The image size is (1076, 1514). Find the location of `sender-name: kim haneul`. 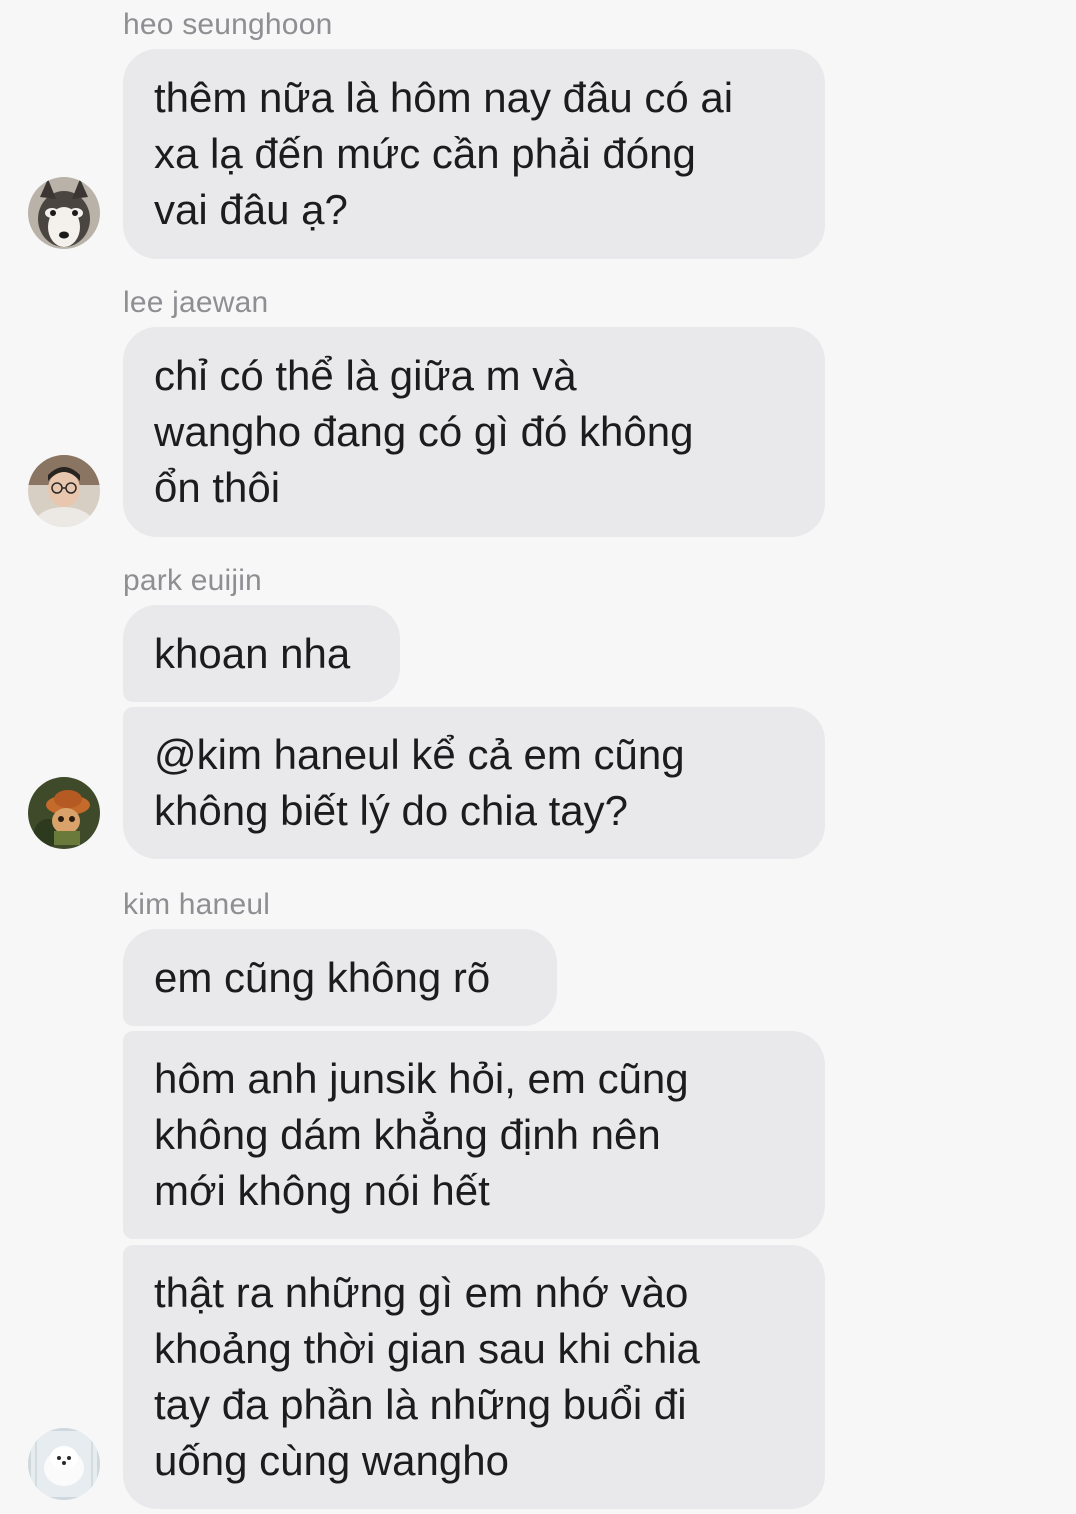

sender-name: kim haneul is located at coordinates (197, 904).